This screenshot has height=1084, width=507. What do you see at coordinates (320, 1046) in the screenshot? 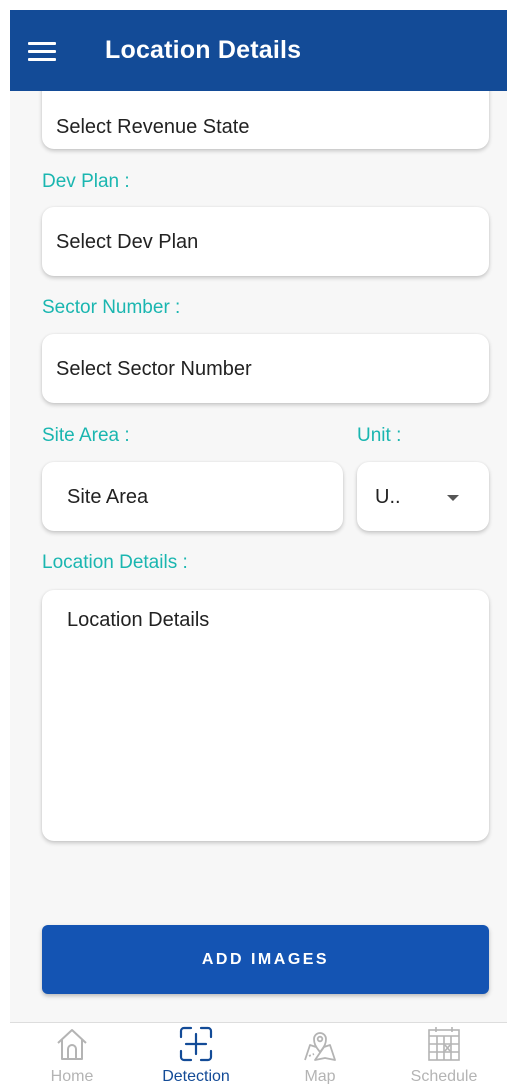
I see `map-icon` at bounding box center [320, 1046].